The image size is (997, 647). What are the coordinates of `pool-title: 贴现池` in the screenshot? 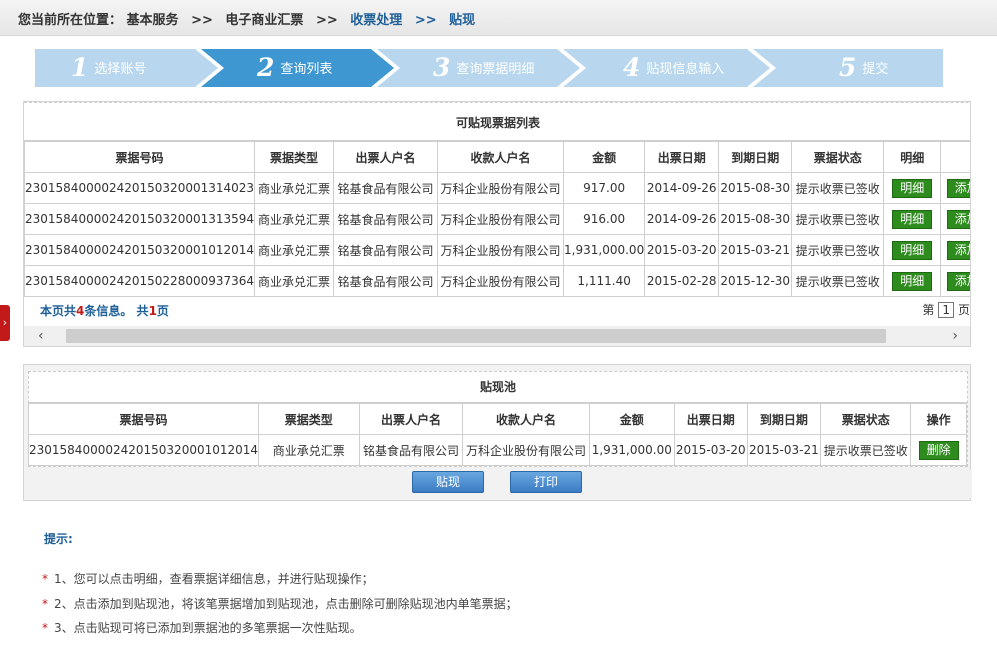 It's located at (498, 387).